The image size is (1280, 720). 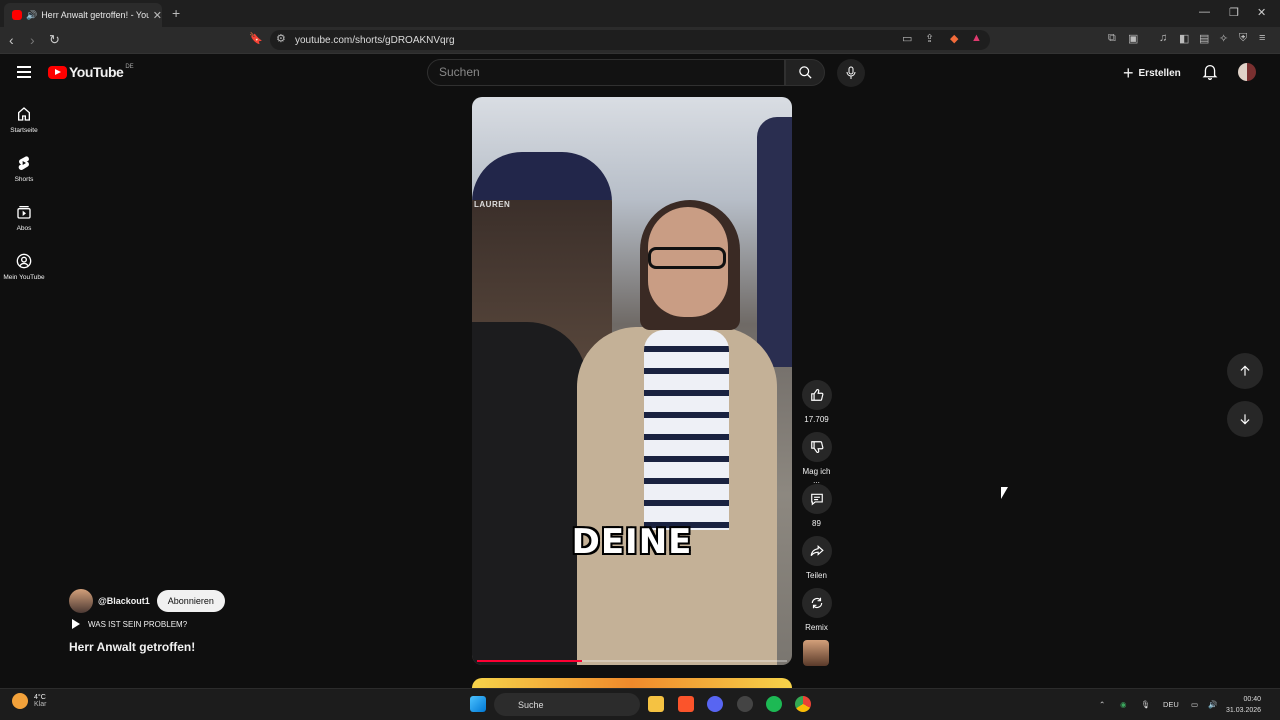 I want to click on arrow-up-icon, so click(x=1245, y=370).